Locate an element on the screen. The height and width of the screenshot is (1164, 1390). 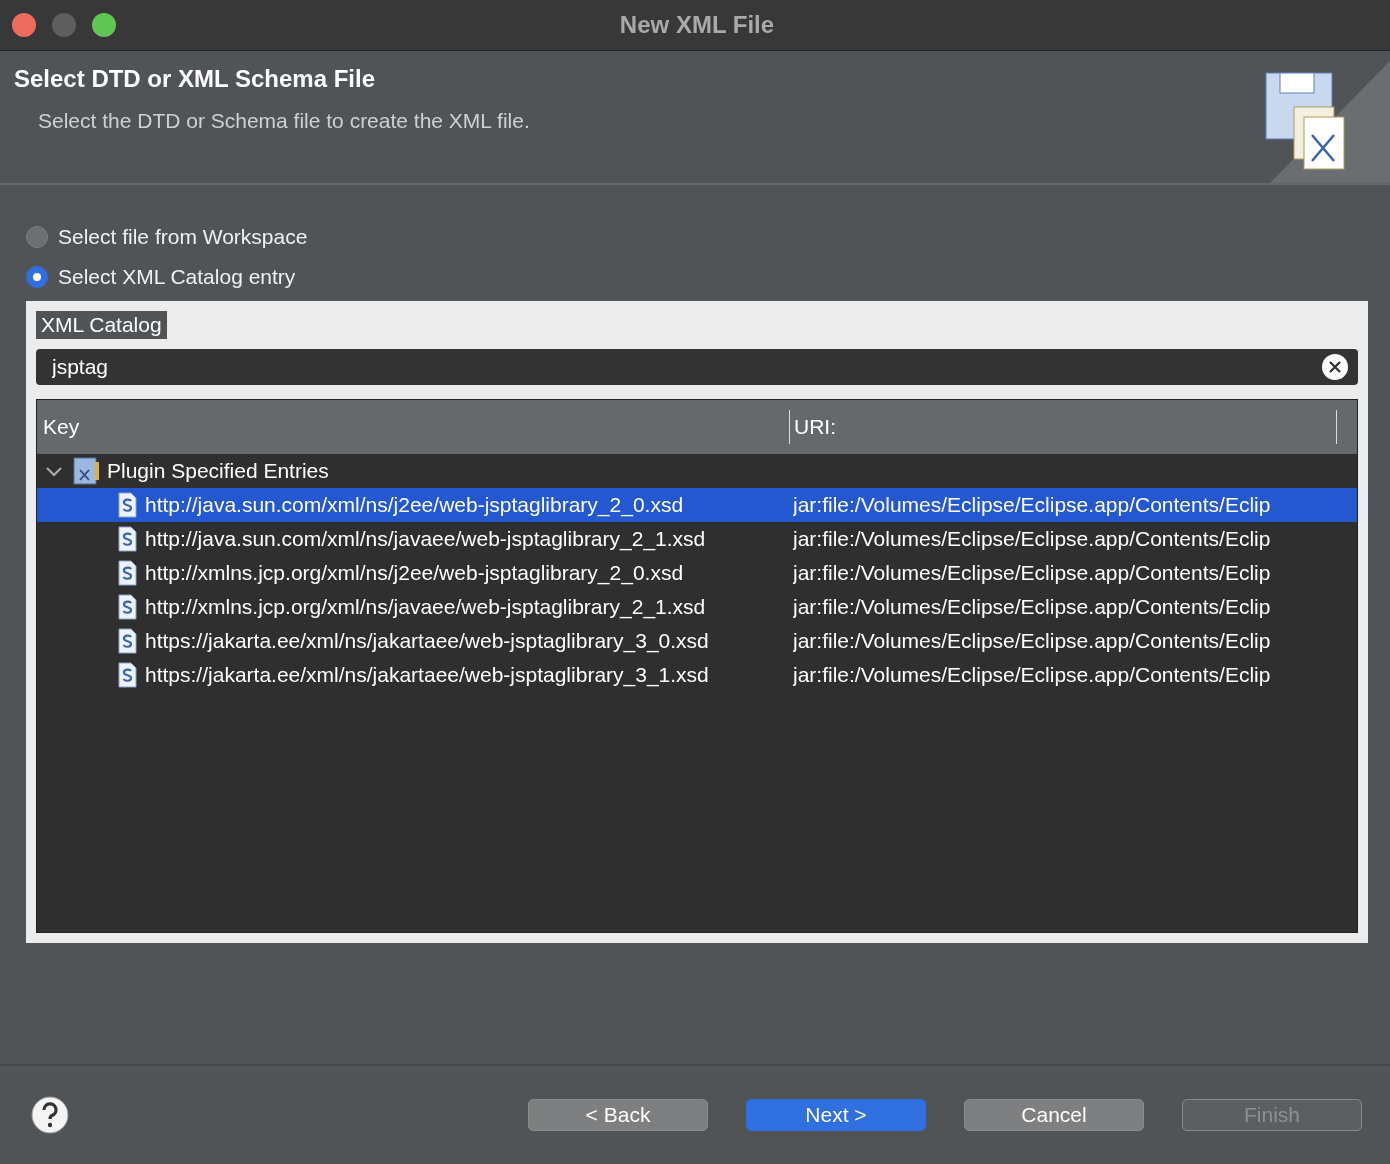
radio-option: Select XML Catalog entry is located at coordinates (697, 277).